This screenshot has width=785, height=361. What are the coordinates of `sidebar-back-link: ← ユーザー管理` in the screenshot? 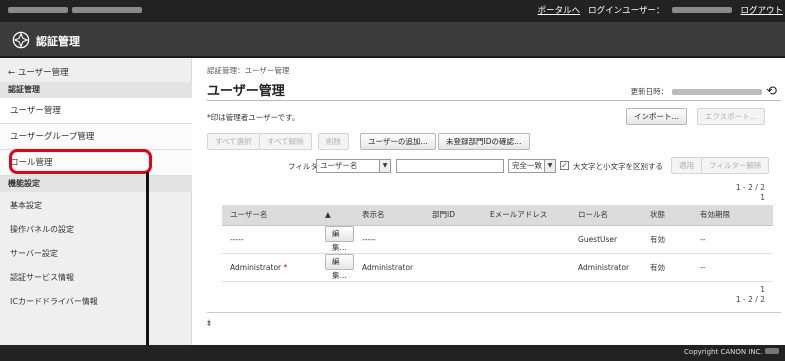 It's located at (38, 72).